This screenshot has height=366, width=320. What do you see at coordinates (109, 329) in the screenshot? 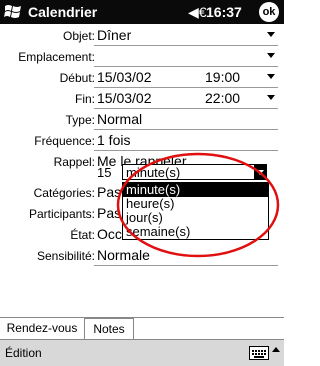
I see `tab-notes: Notes` at bounding box center [109, 329].